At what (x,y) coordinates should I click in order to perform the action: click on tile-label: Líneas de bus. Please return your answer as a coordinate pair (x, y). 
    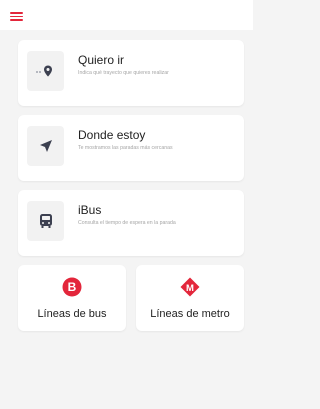
    Looking at the image, I should click on (72, 314).